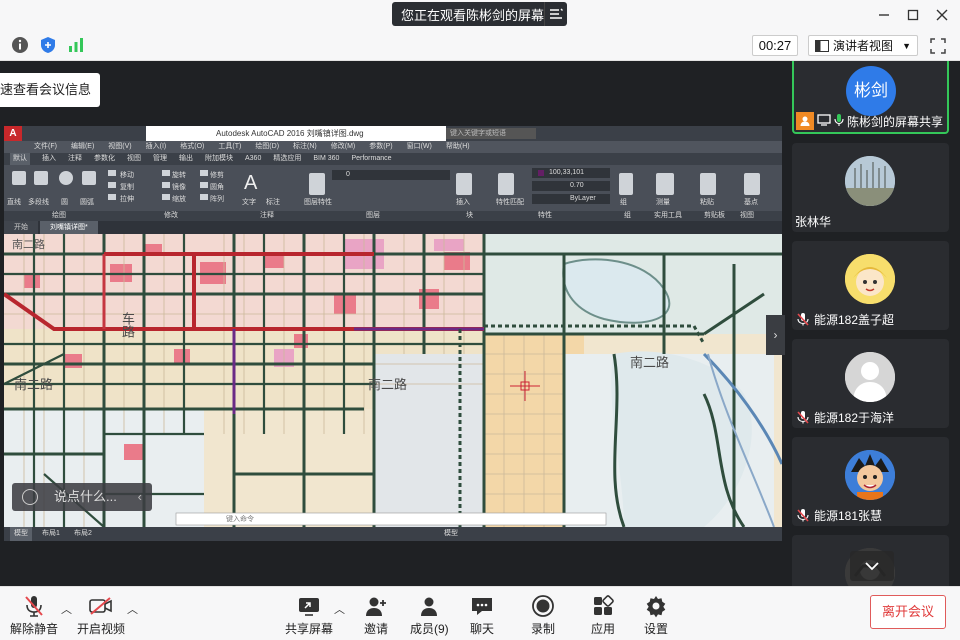 The height and width of the screenshot is (640, 960). What do you see at coordinates (30, 497) in the screenshot?
I see `emoji-icon` at bounding box center [30, 497].